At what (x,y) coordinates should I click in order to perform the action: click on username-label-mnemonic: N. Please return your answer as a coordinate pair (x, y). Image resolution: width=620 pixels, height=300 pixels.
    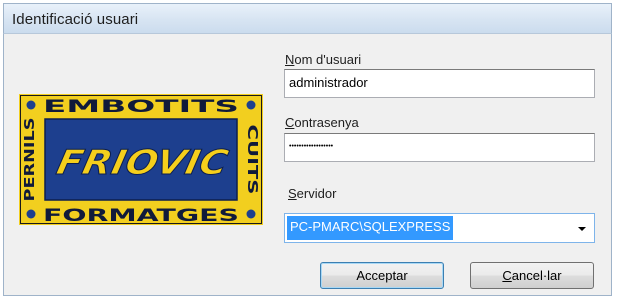
    Looking at the image, I should click on (290, 59).